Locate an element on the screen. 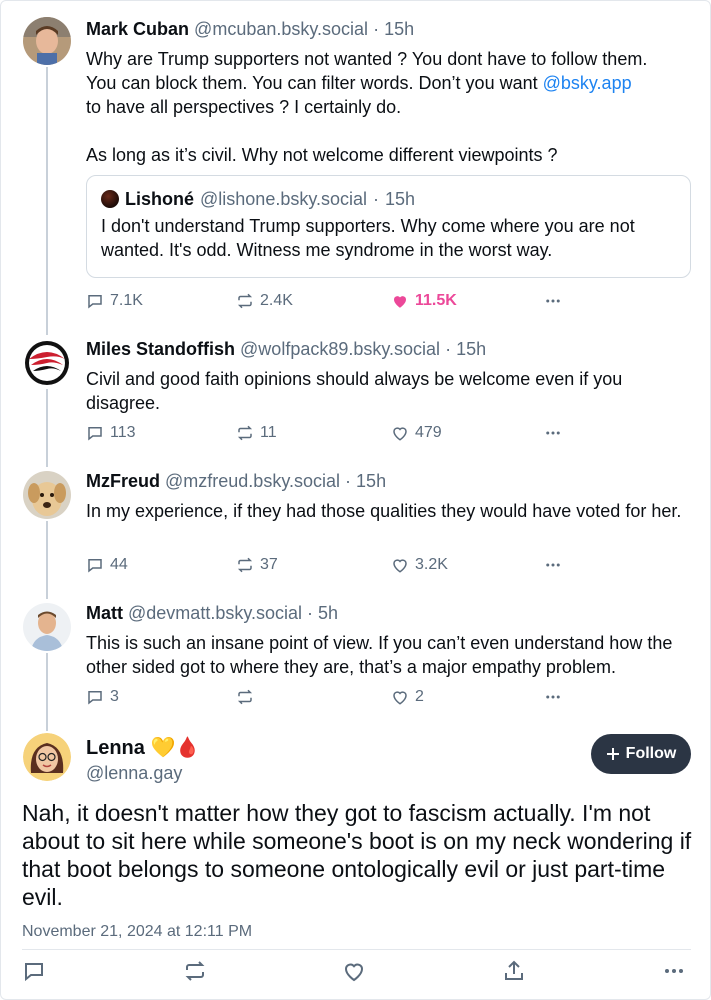 The image size is (711, 1000). divider is located at coordinates (356, 949).